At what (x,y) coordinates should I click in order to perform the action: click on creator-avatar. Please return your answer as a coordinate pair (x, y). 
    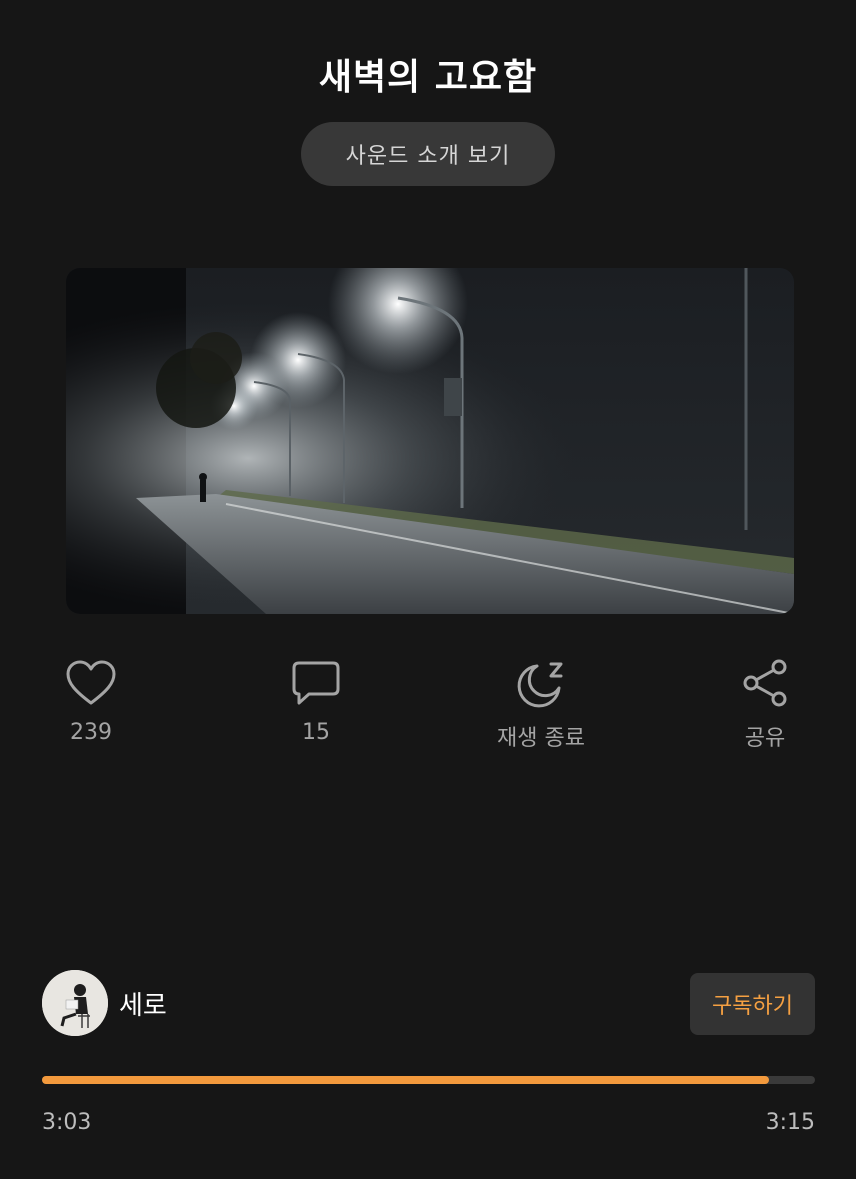
    Looking at the image, I should click on (75, 1003).